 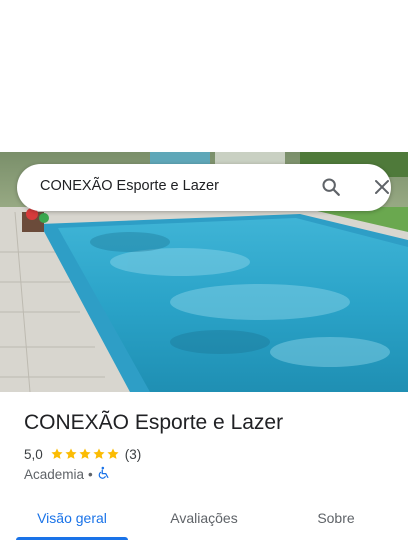 I want to click on rating-stars, so click(x=85, y=454).